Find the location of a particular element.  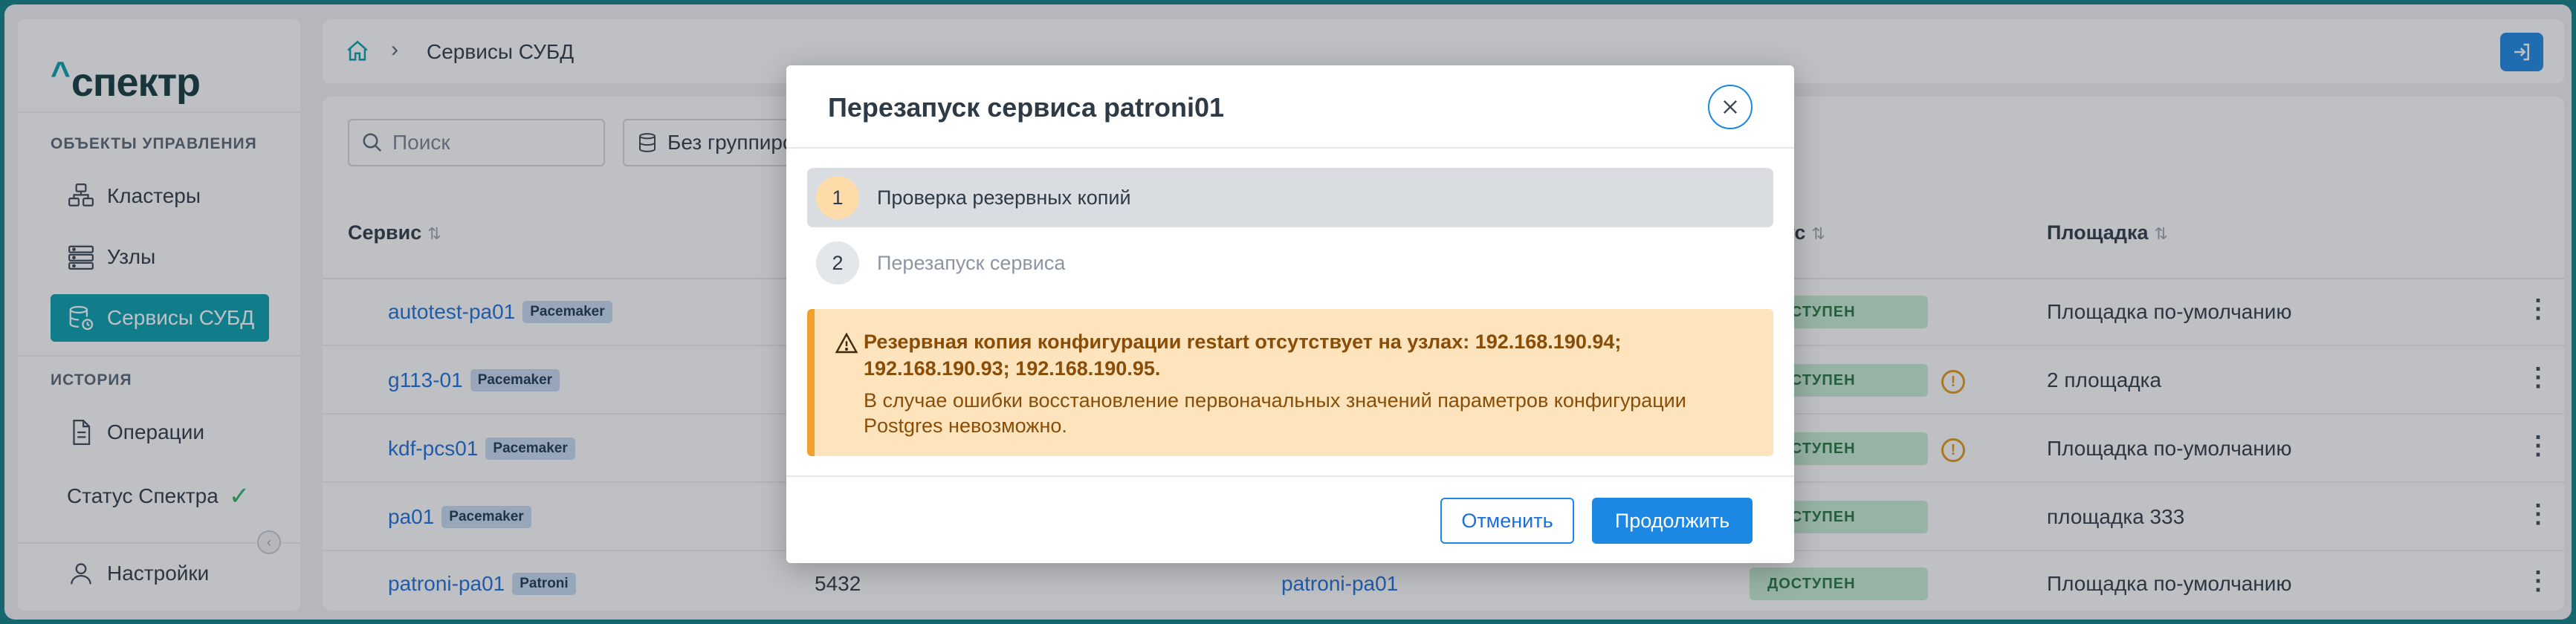

warning-triangle-icon is located at coordinates (846, 343).